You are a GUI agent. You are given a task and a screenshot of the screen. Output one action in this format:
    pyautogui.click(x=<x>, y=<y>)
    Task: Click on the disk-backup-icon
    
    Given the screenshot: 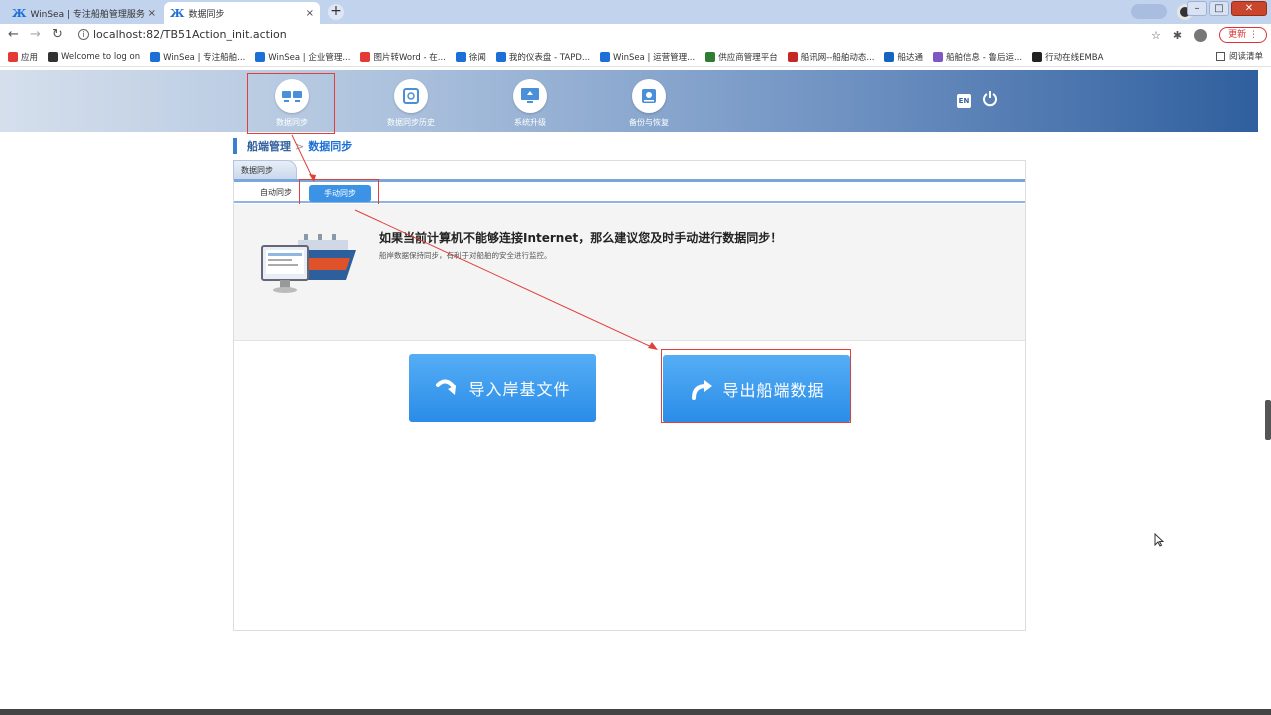 What is the action you would take?
    pyautogui.click(x=649, y=96)
    